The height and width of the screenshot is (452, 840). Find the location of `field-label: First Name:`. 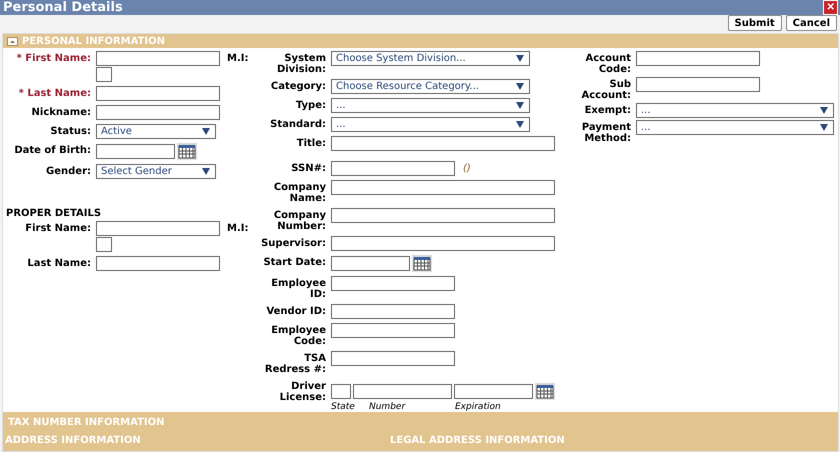

field-label: First Name: is located at coordinates (57, 228).